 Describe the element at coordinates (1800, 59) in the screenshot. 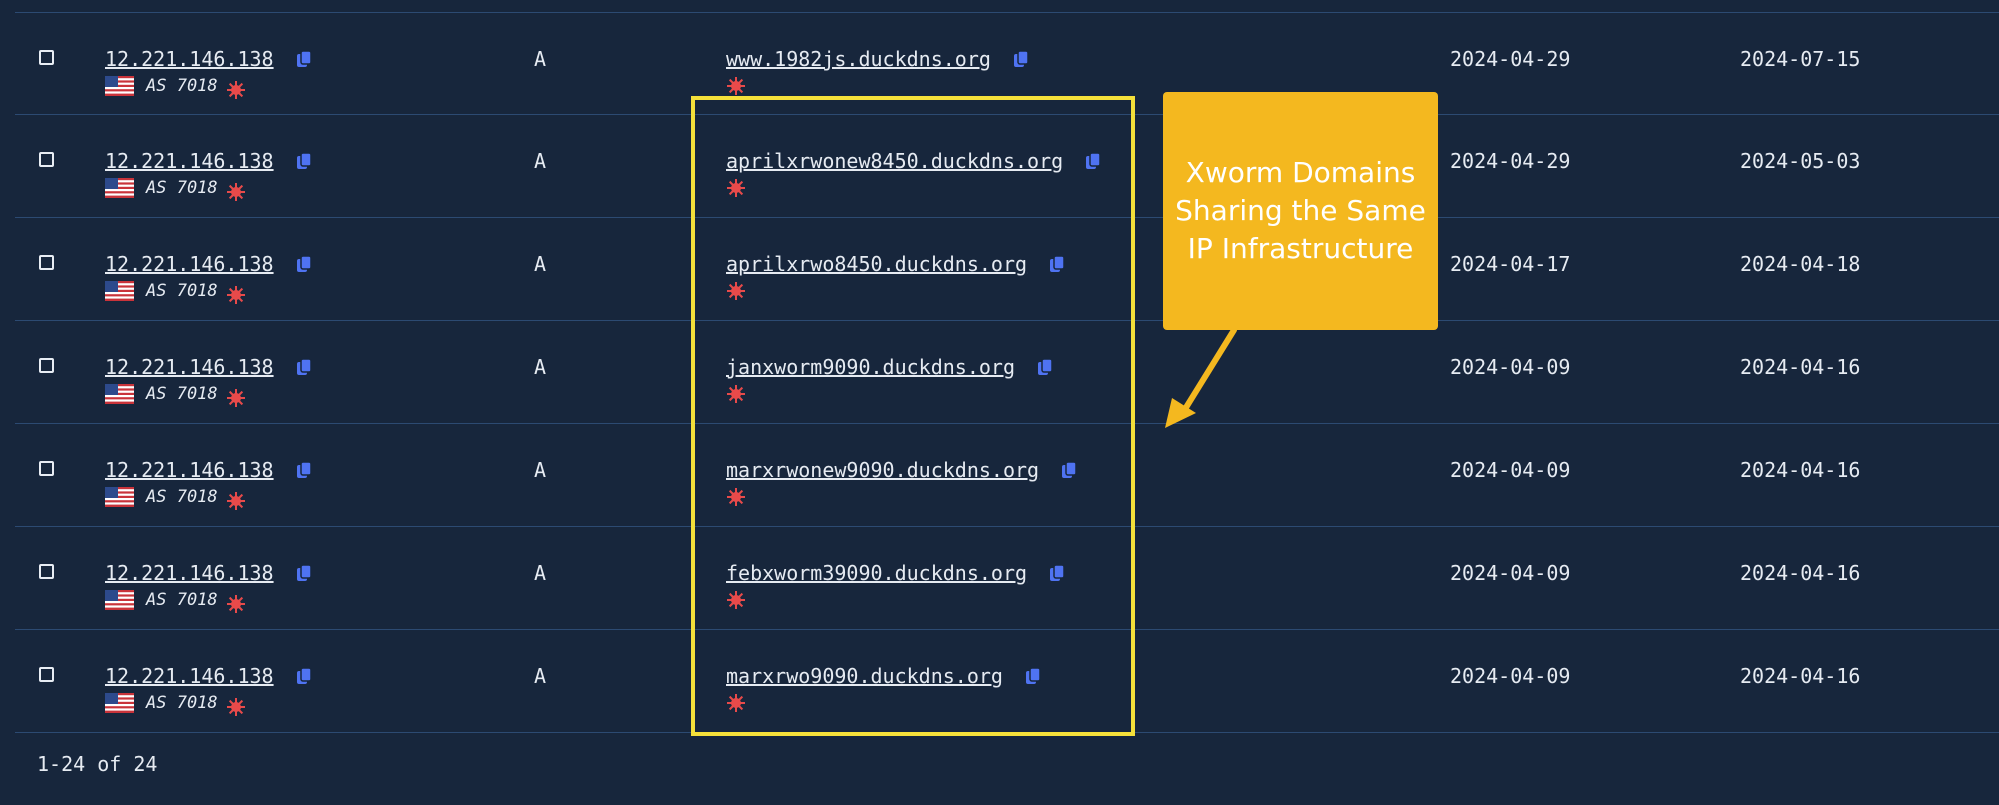

I see `last-seen-date: 2024-07-15` at that location.